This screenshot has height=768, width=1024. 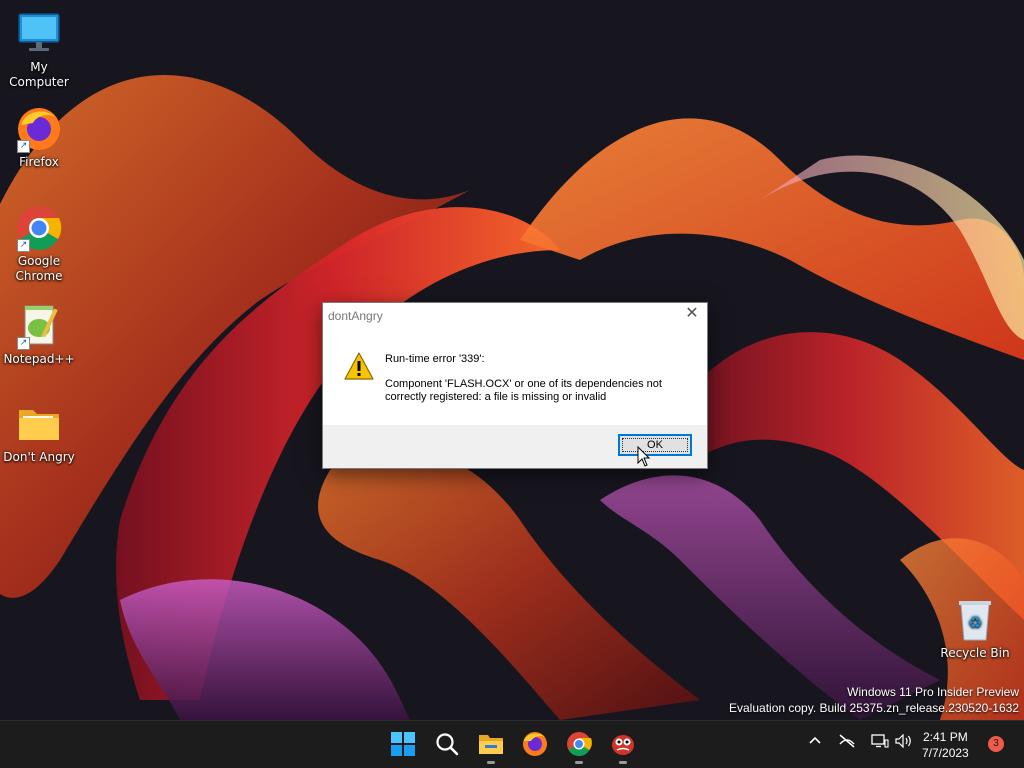 I want to click on network-monitor-icon, so click(x=880, y=741).